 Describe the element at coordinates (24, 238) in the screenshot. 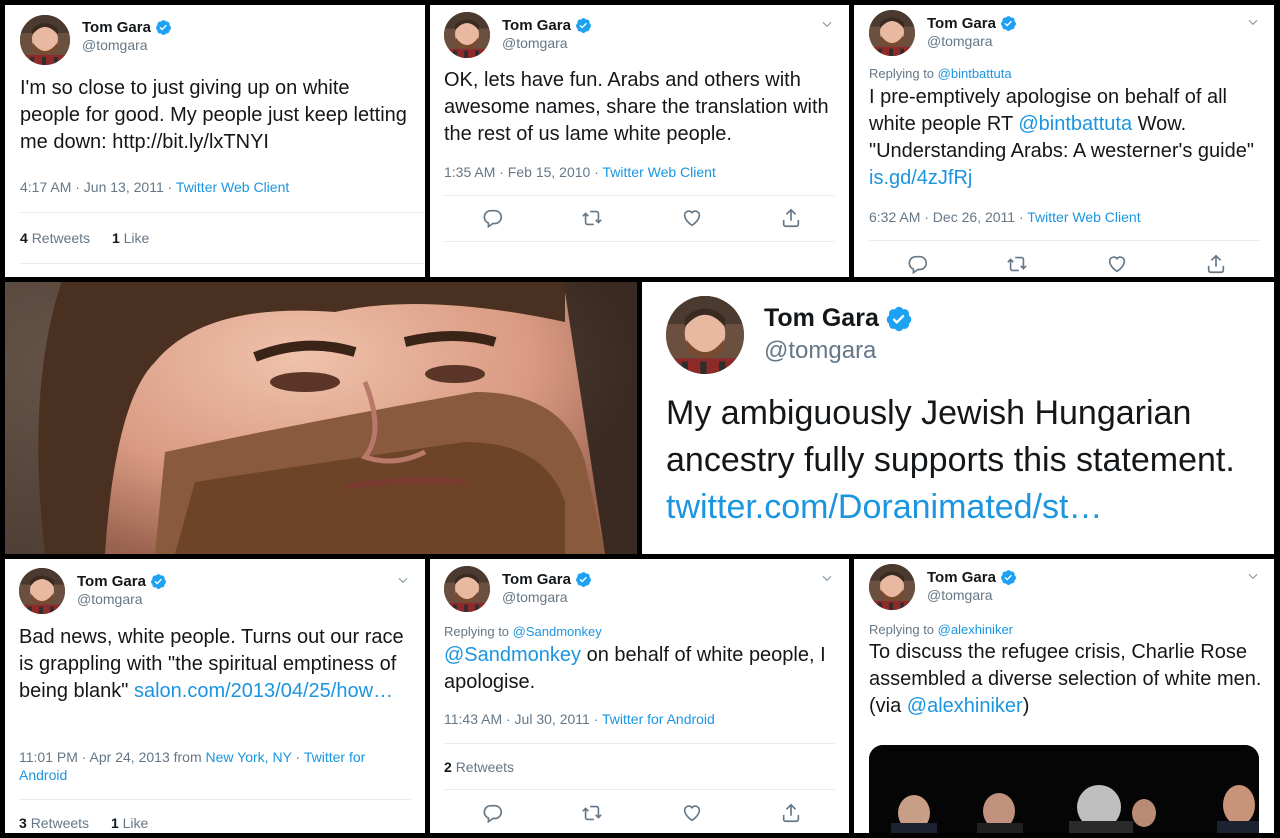

I see `retweets-count: 4` at that location.